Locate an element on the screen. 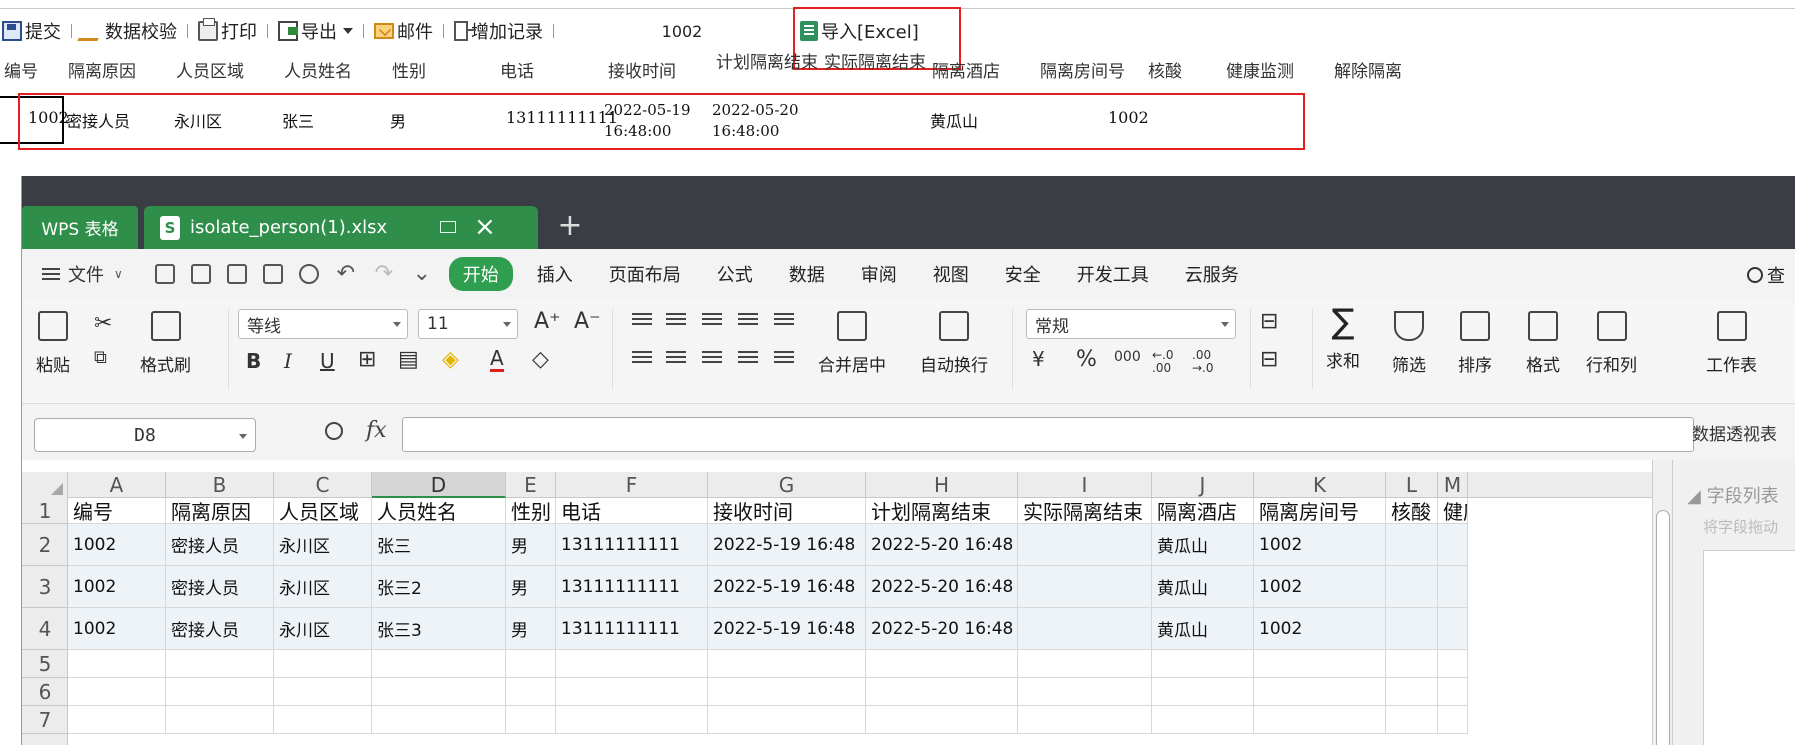  number-format-select: 常规 is located at coordinates (1131, 324).